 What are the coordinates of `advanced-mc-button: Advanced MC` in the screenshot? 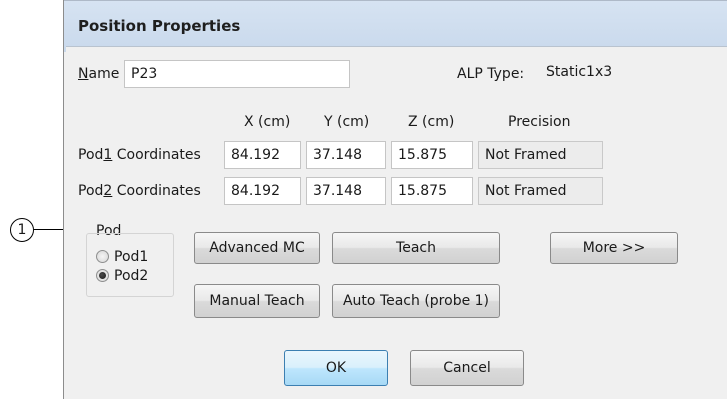 It's located at (257, 248).